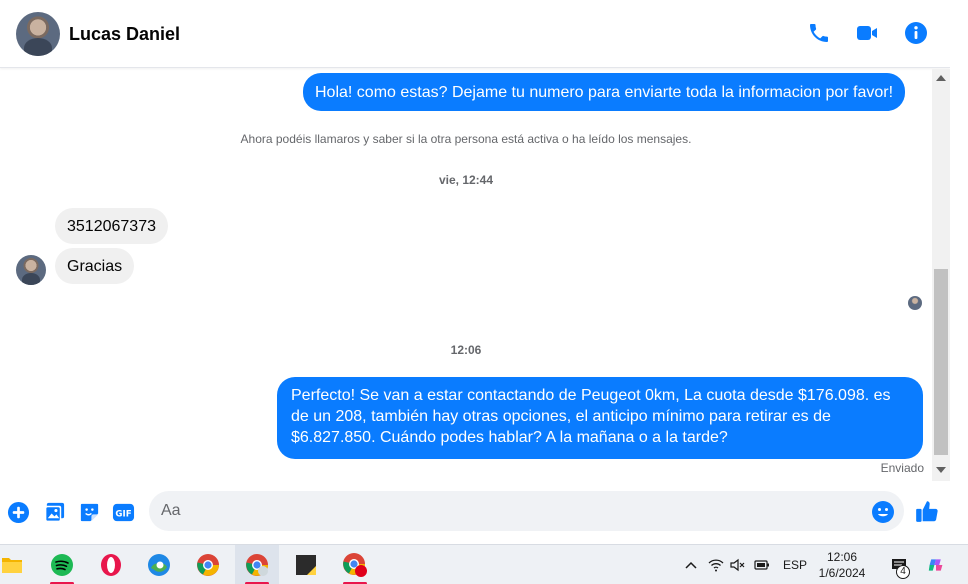 The height and width of the screenshot is (584, 968). What do you see at coordinates (257, 564) in the screenshot?
I see `chrome-profile-icon` at bounding box center [257, 564].